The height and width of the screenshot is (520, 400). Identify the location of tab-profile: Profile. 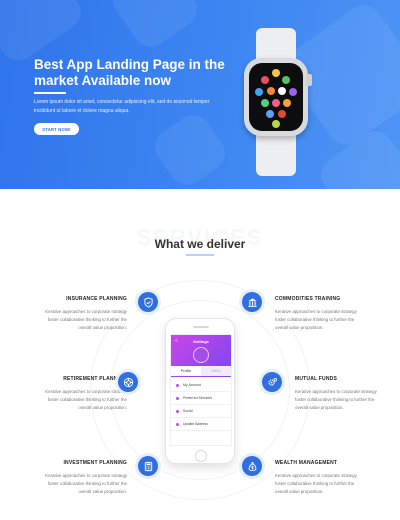
(186, 371).